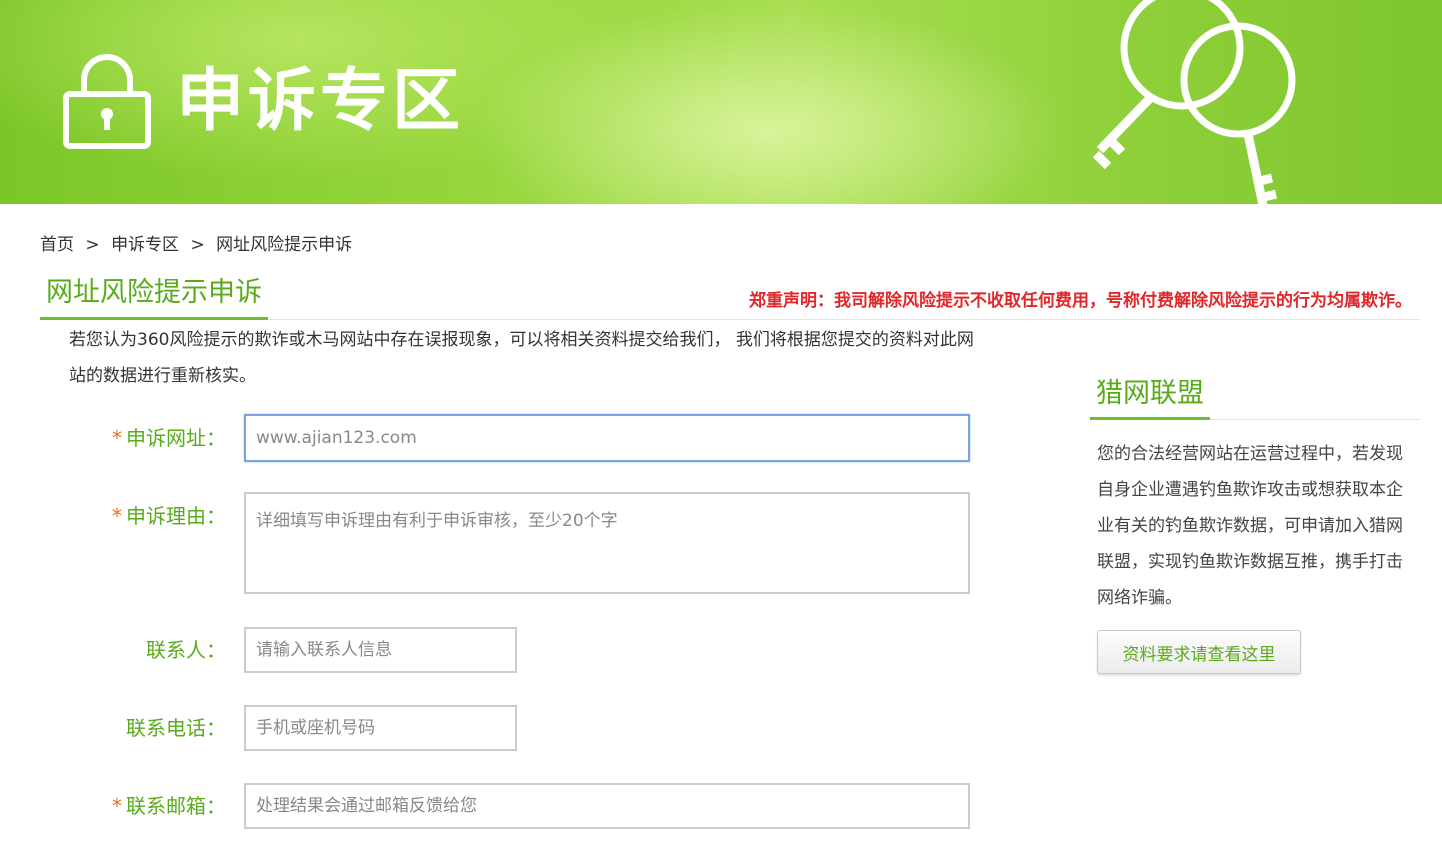 The width and height of the screenshot is (1442, 842). What do you see at coordinates (607, 543) in the screenshot?
I see `reason-textarea` at bounding box center [607, 543].